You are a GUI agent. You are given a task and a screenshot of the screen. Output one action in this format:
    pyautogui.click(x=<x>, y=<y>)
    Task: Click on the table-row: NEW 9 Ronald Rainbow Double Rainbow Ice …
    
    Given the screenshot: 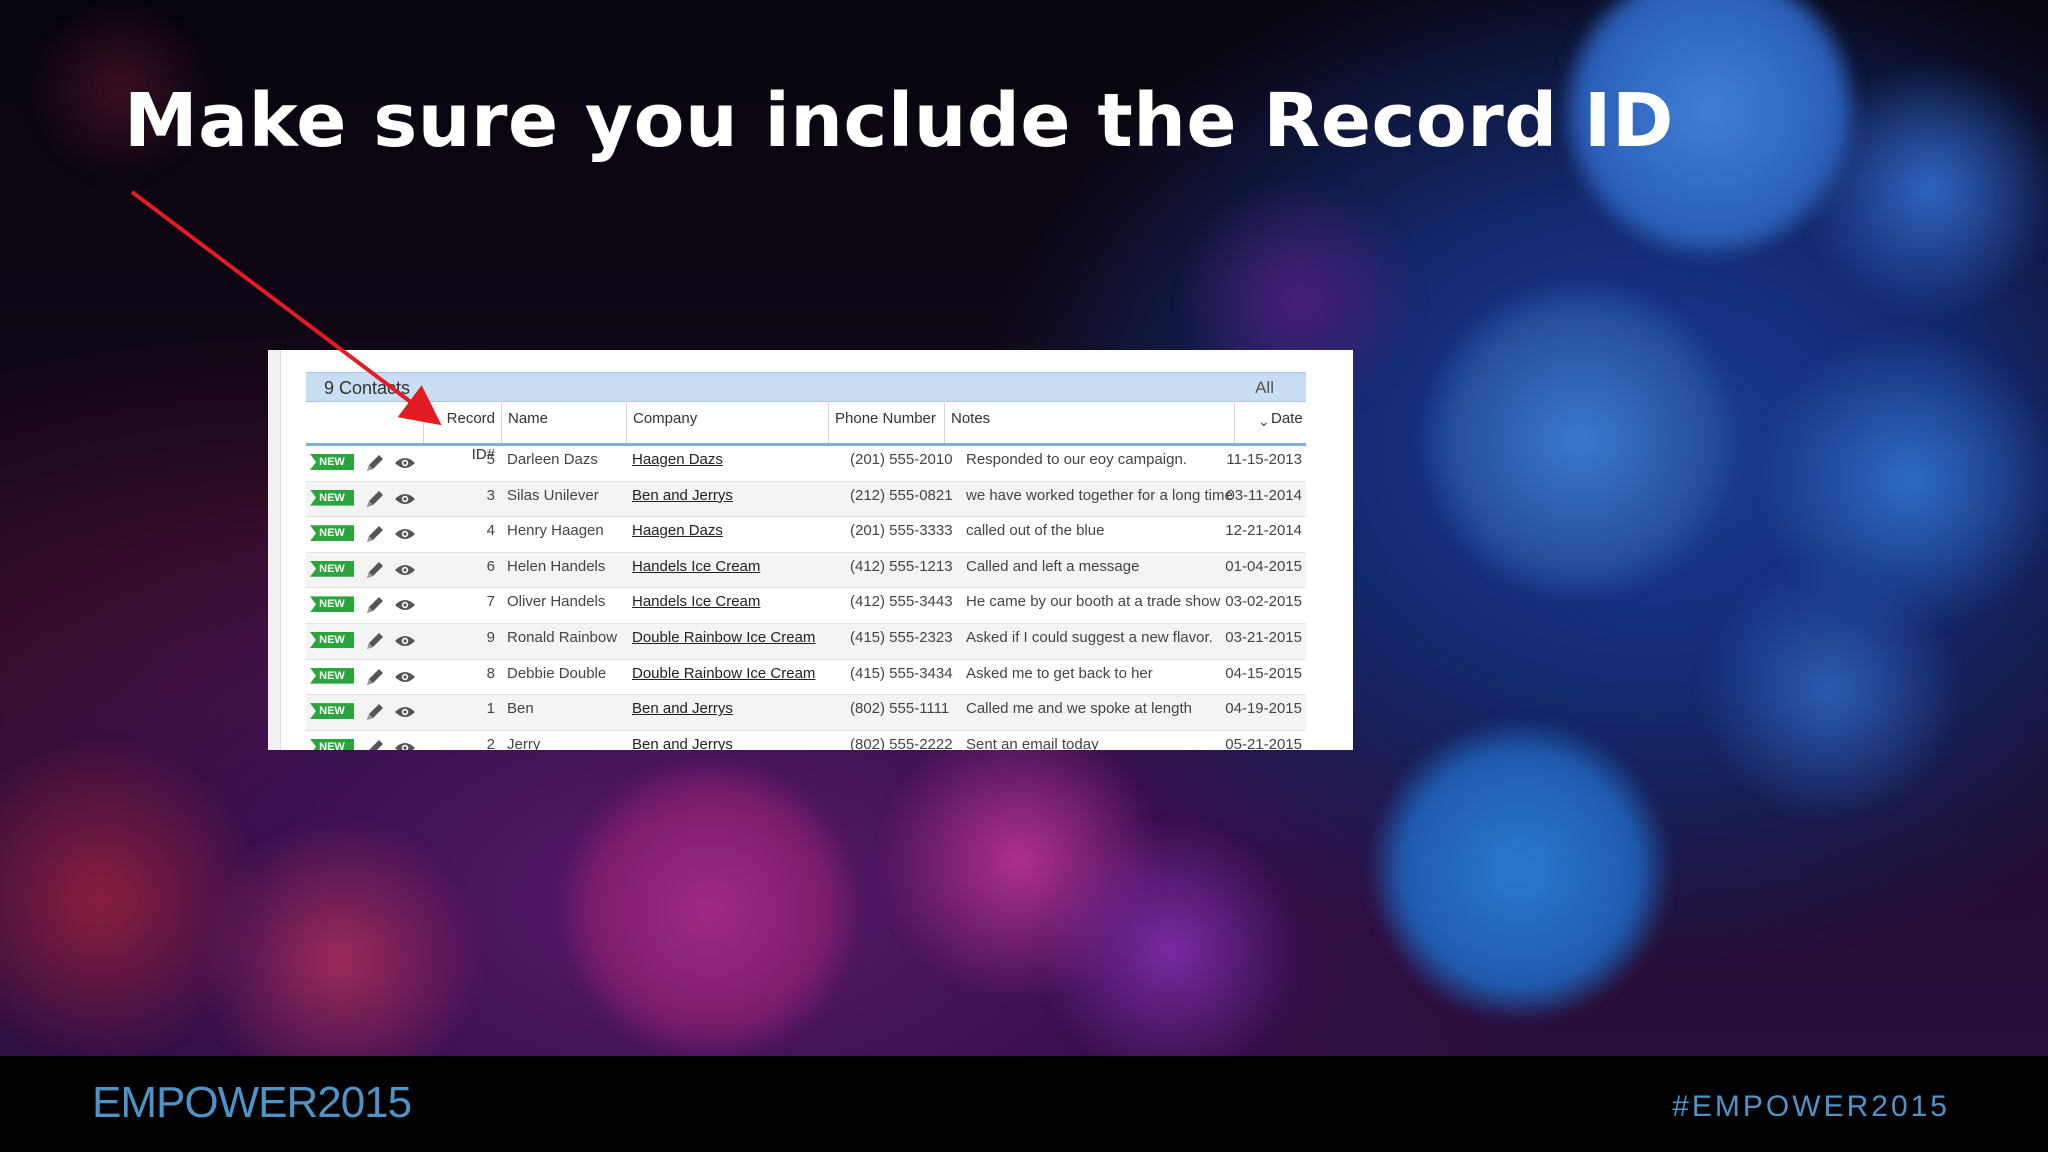 What is the action you would take?
    pyautogui.click(x=806, y=641)
    